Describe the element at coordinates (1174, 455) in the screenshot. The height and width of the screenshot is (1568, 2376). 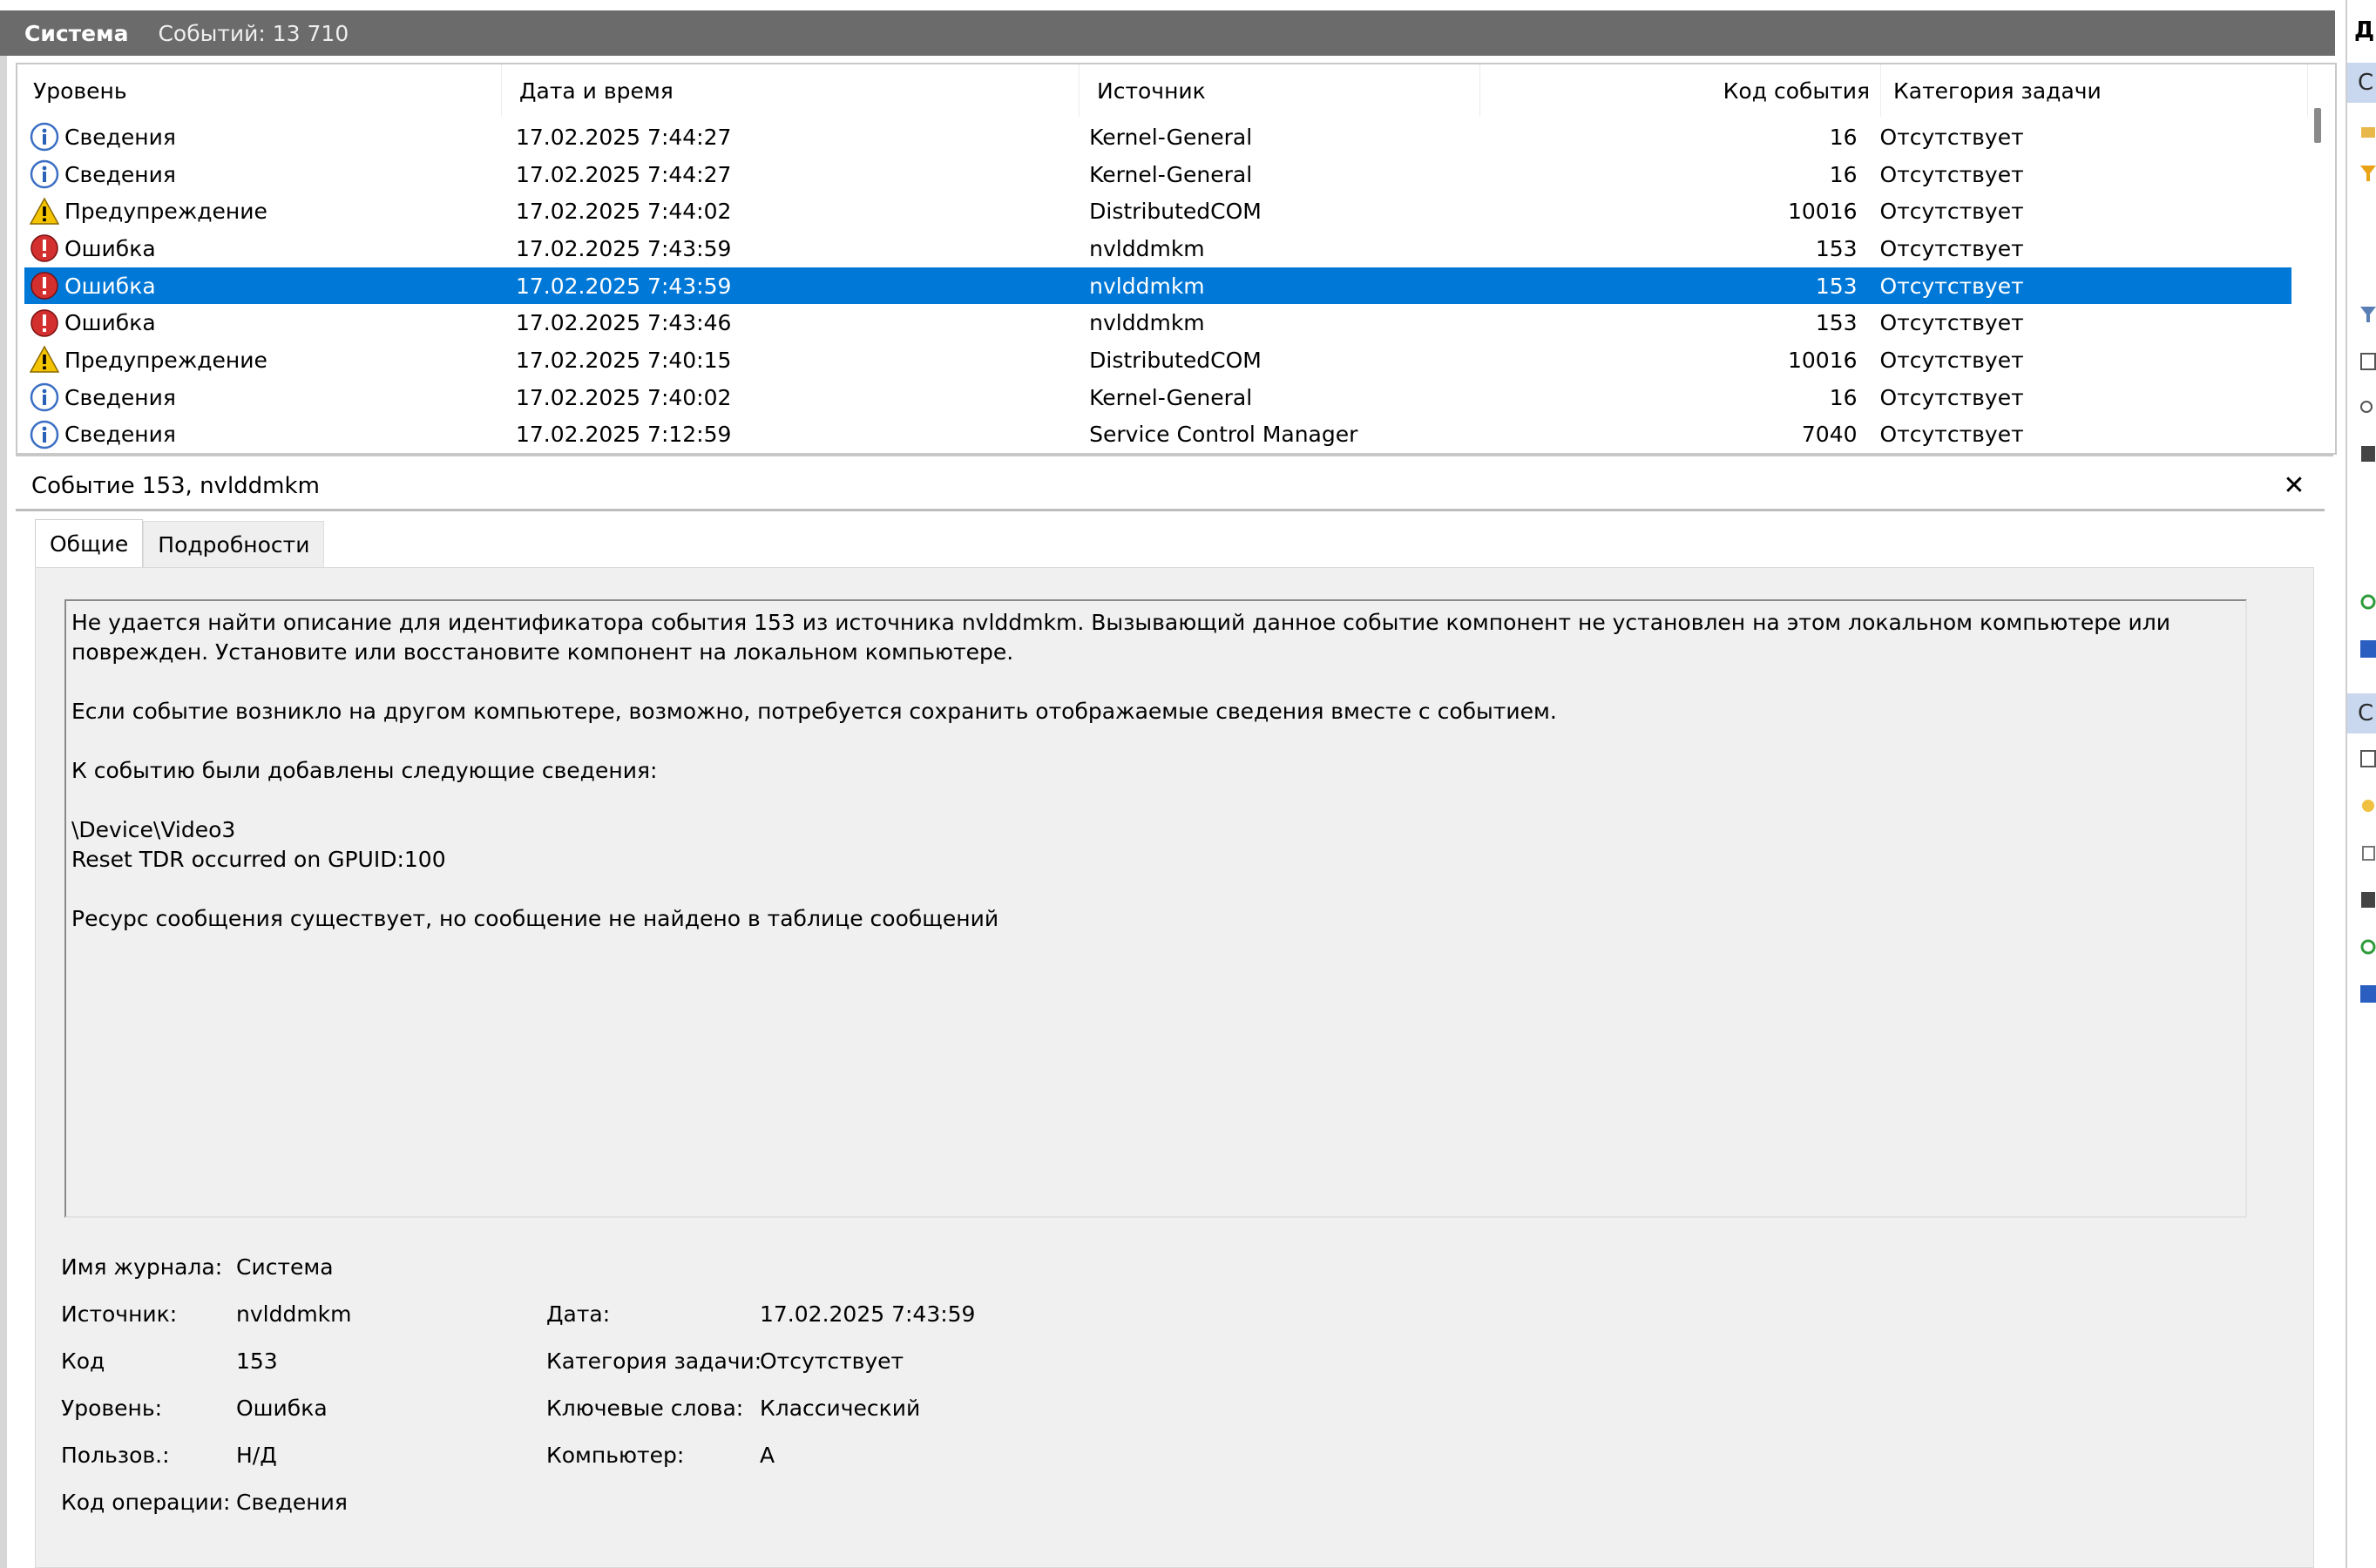
I see `pane-splitter` at that location.